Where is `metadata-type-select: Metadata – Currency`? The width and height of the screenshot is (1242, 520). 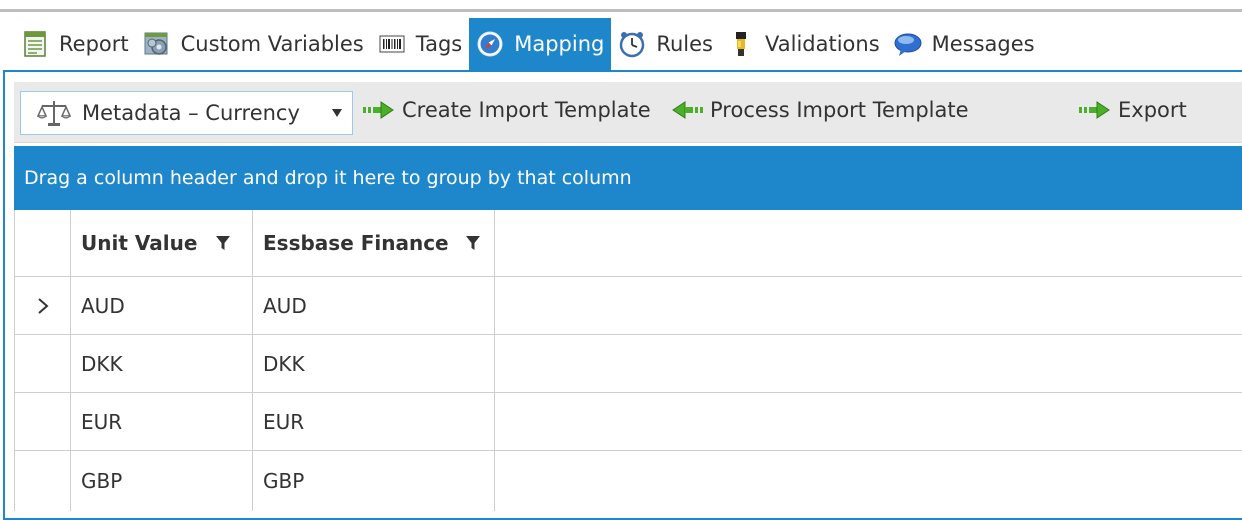 metadata-type-select: Metadata – Currency is located at coordinates (186, 113).